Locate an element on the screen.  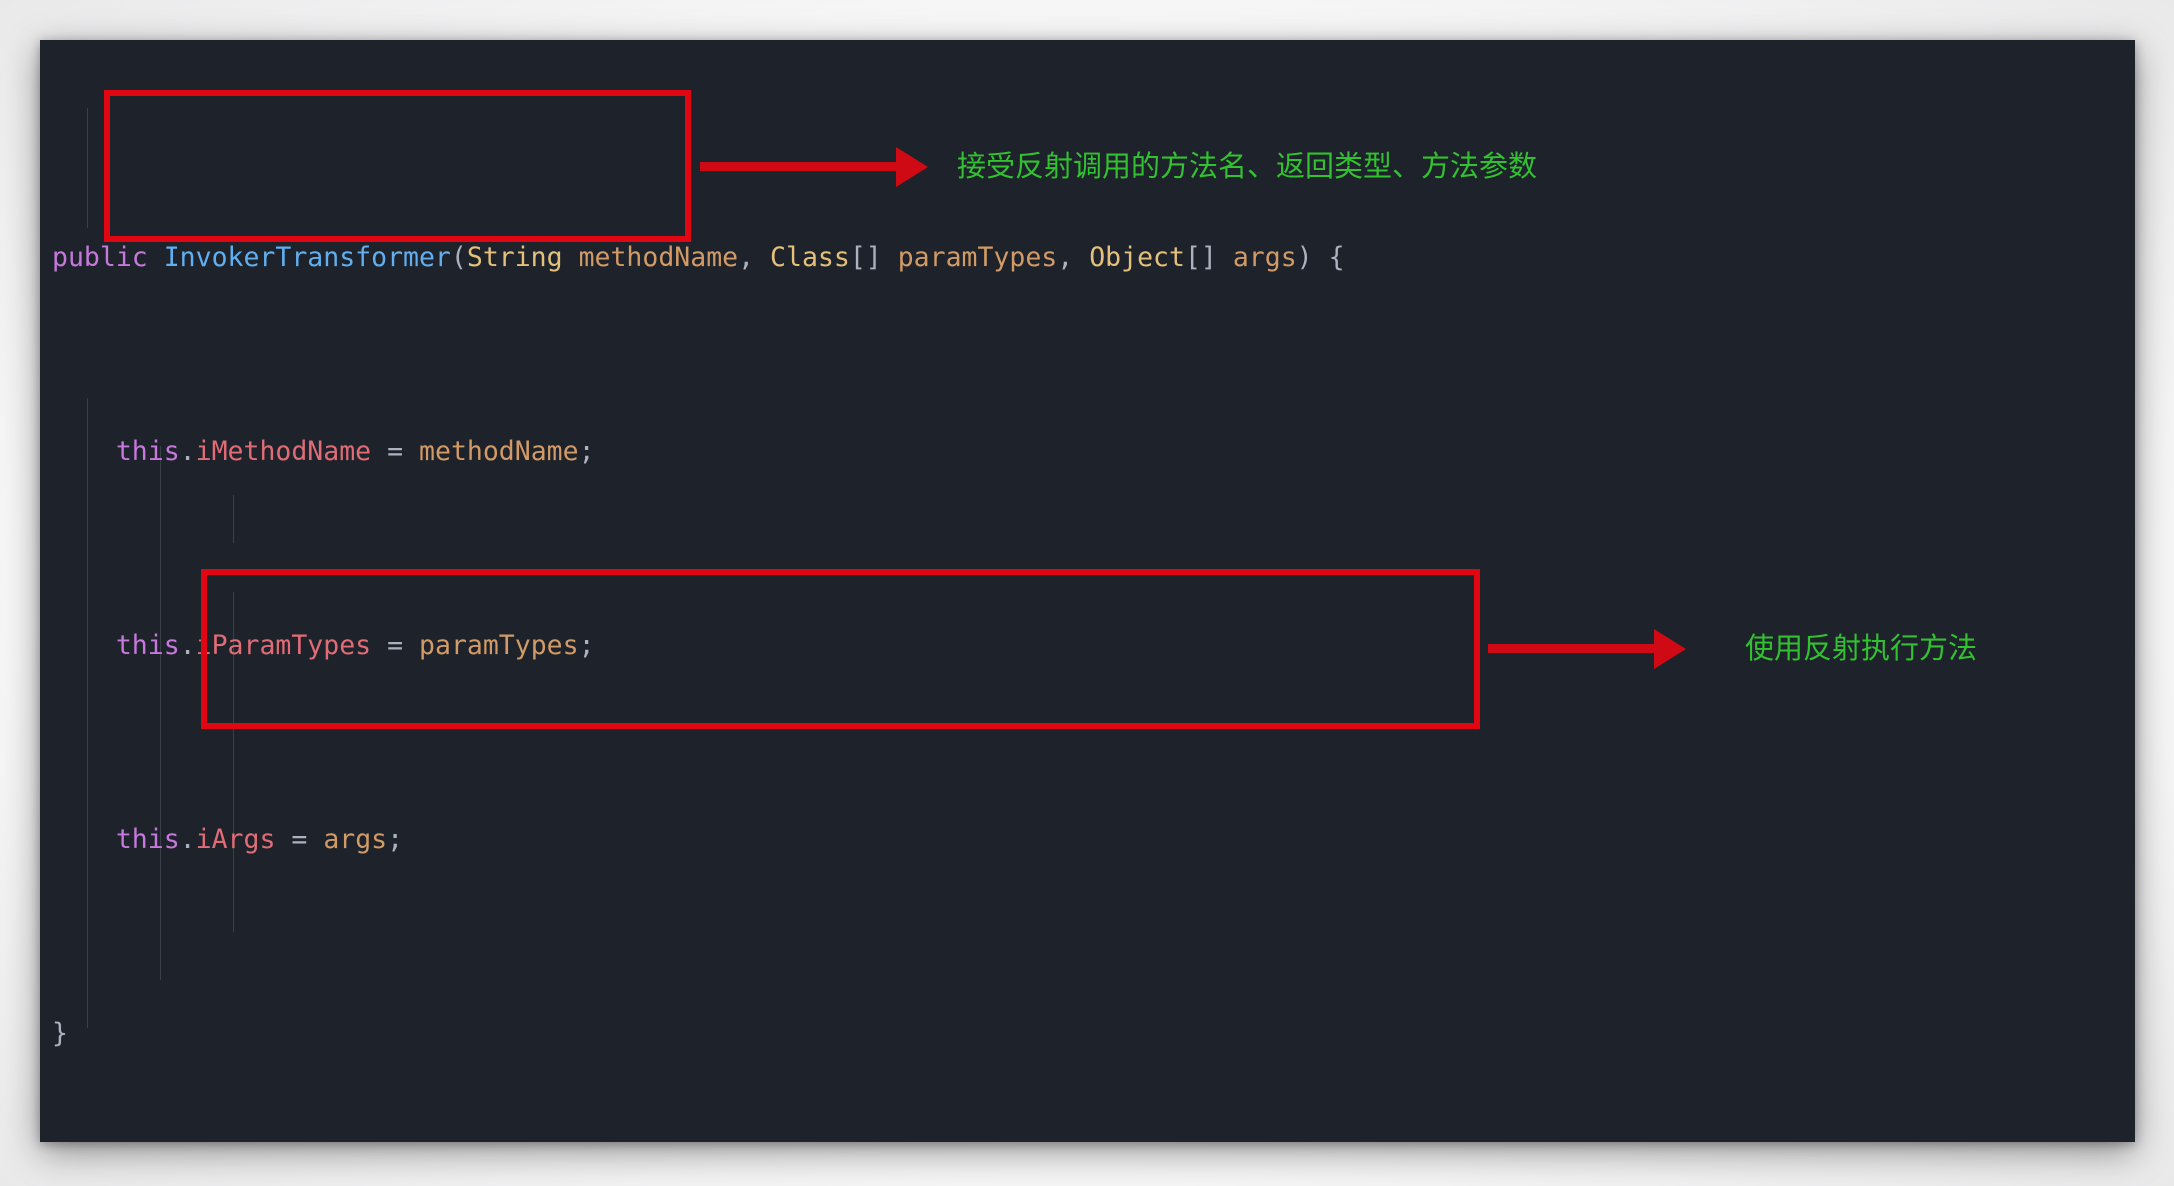
constructor-arrow-shaft is located at coordinates (800, 166).